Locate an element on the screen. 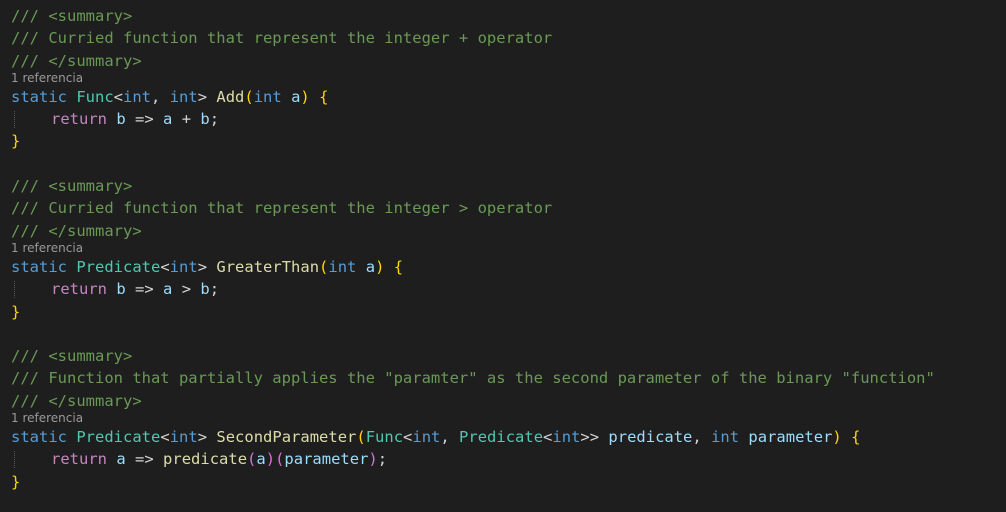 The width and height of the screenshot is (1006, 512). method-body-add: return b => a + b; is located at coordinates (503, 119).